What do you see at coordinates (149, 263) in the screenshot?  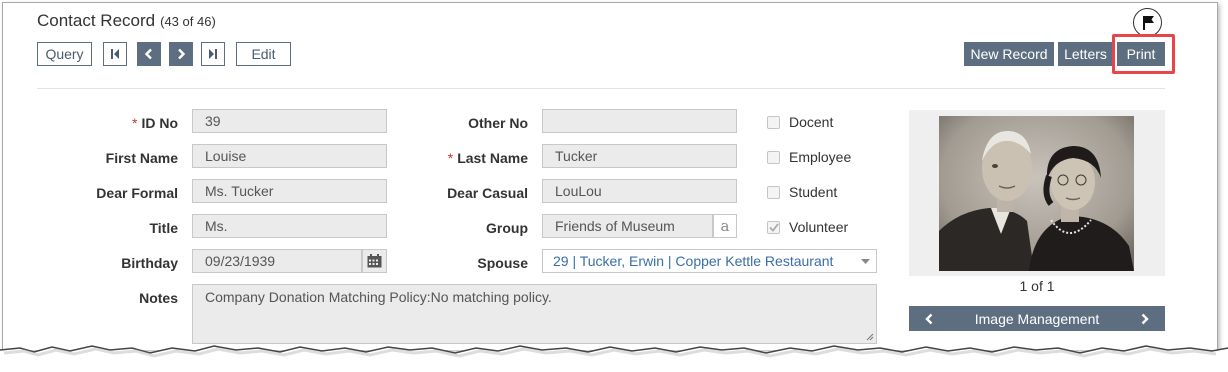 I see `birthday-label: Birthday` at bounding box center [149, 263].